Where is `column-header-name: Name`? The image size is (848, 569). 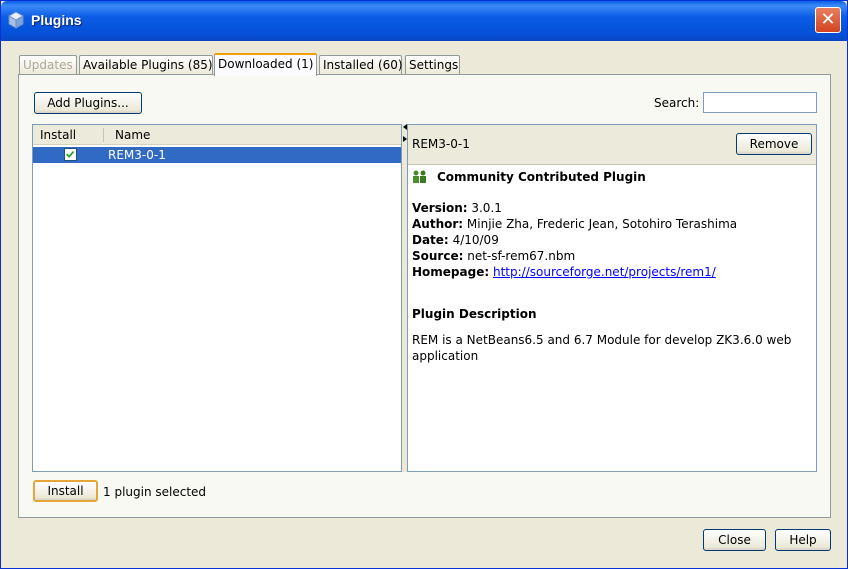 column-header-name: Name is located at coordinates (132, 135).